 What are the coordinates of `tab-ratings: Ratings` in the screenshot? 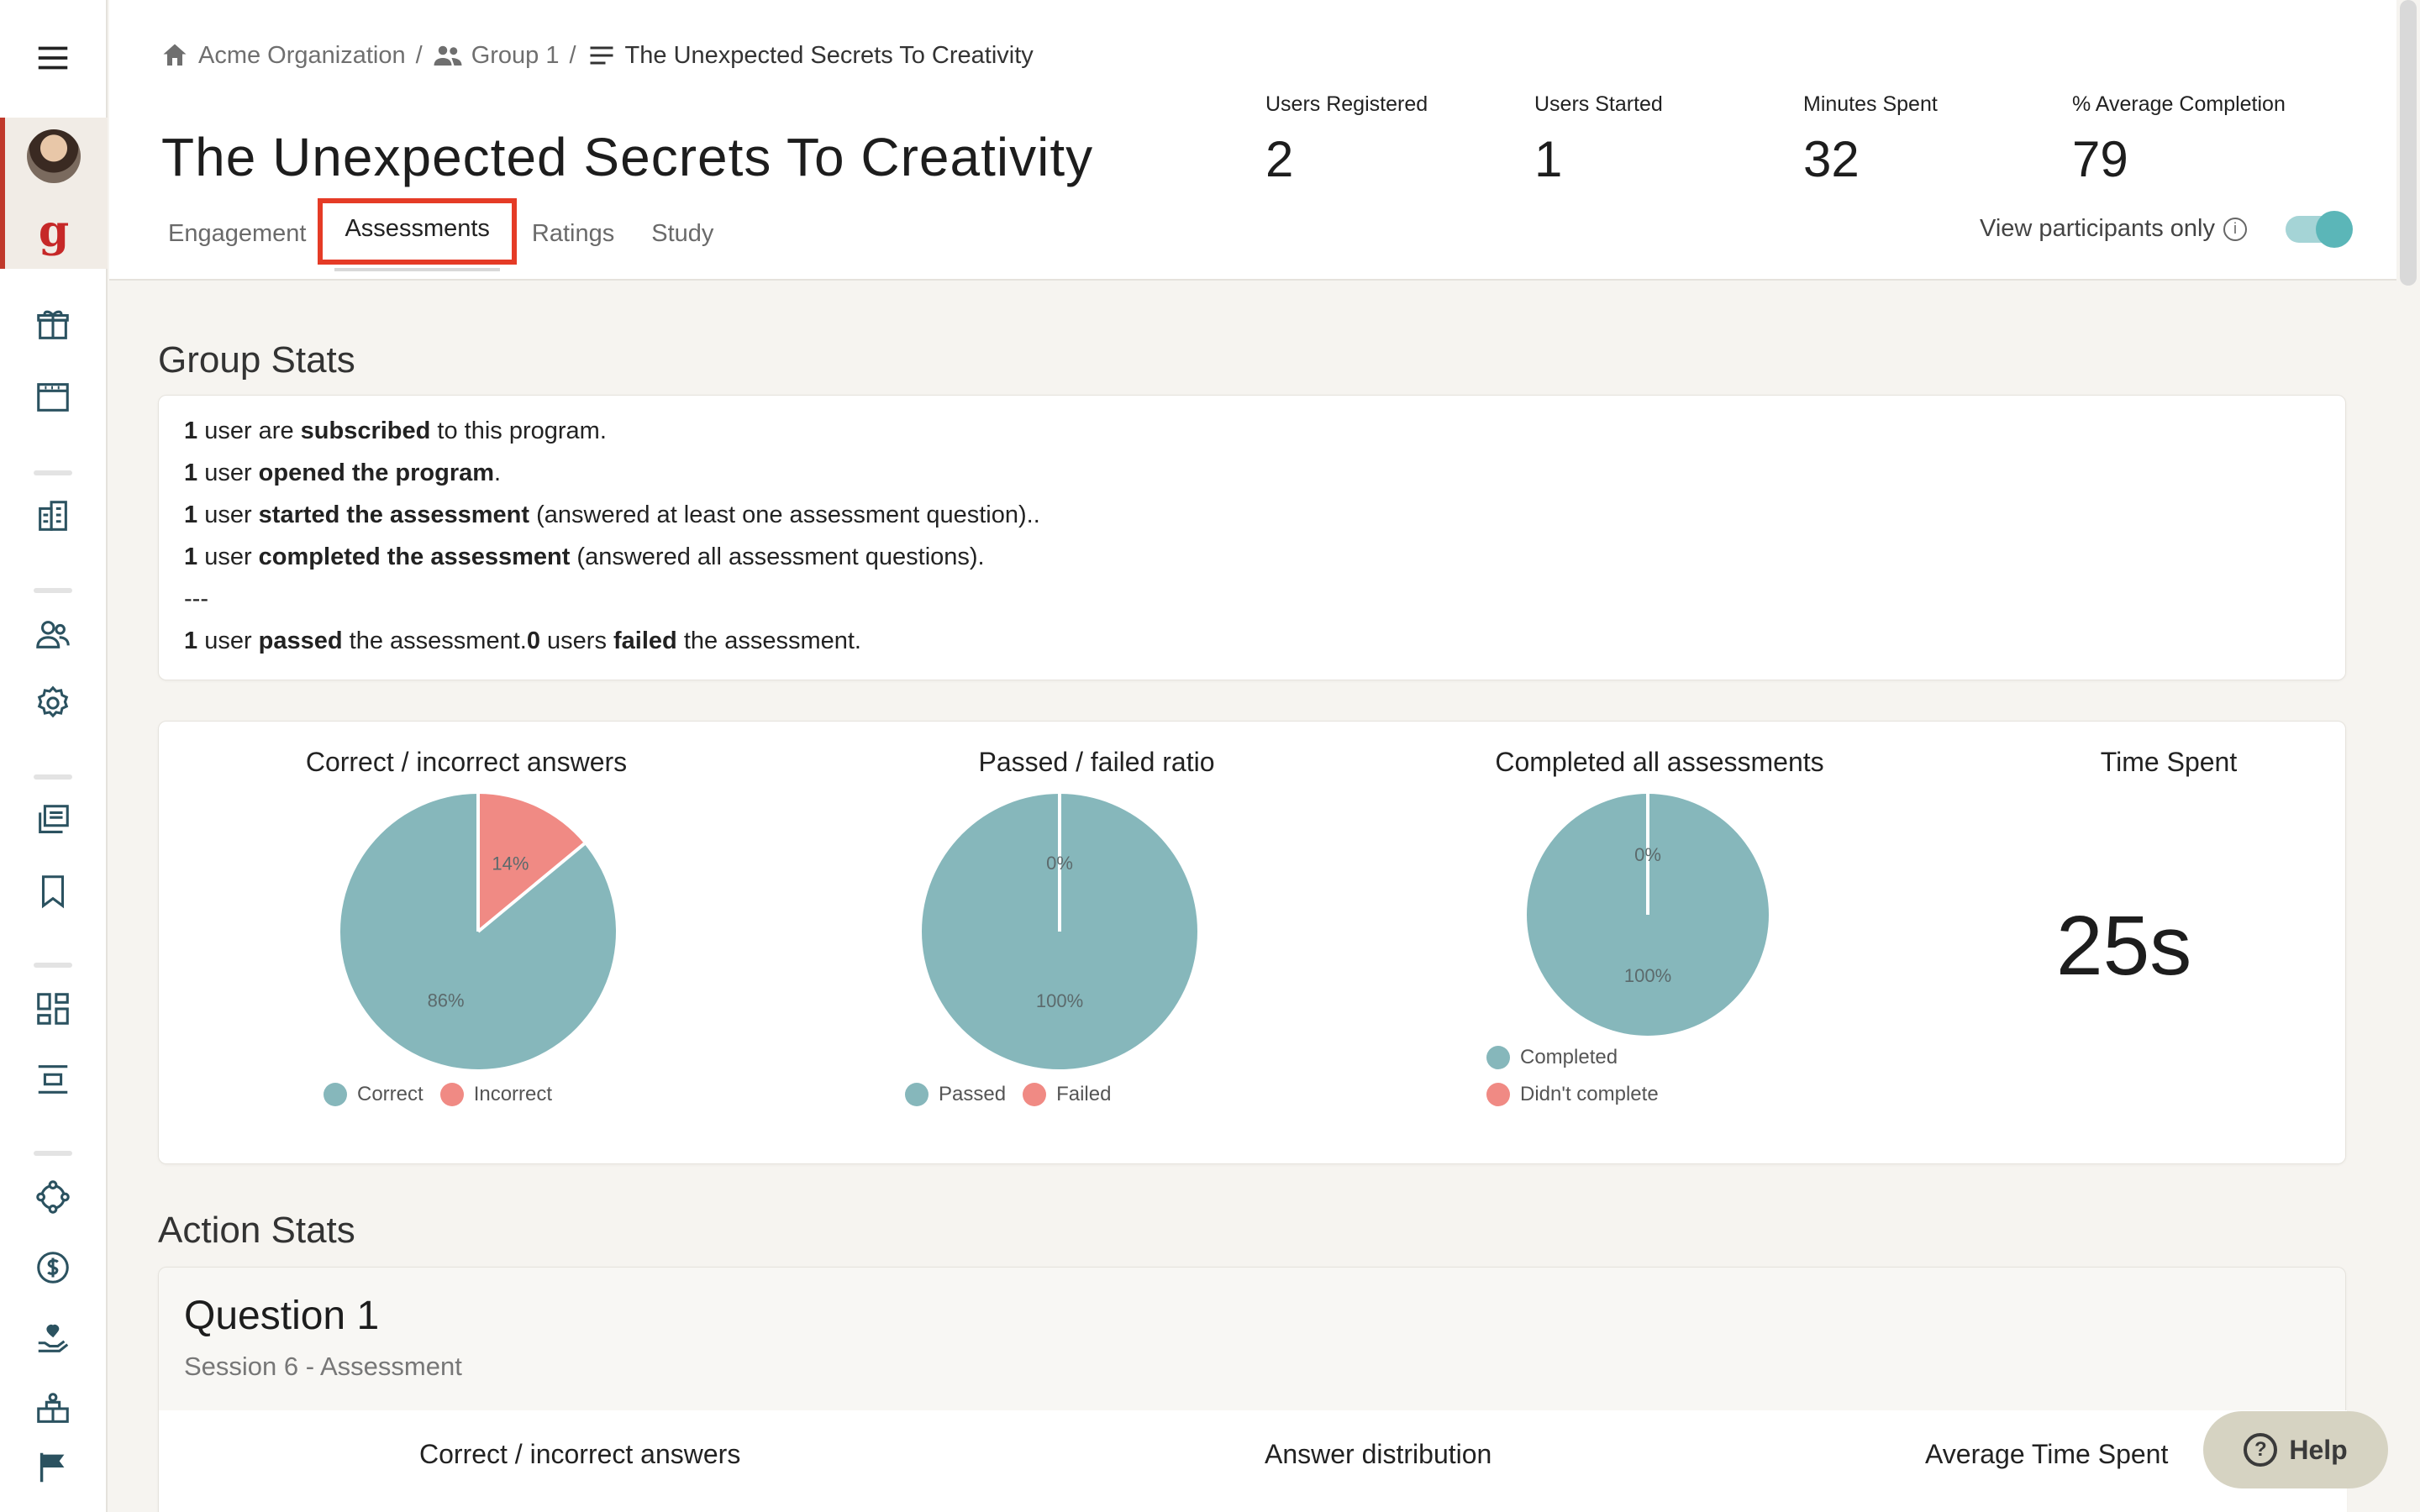 It's located at (573, 234).